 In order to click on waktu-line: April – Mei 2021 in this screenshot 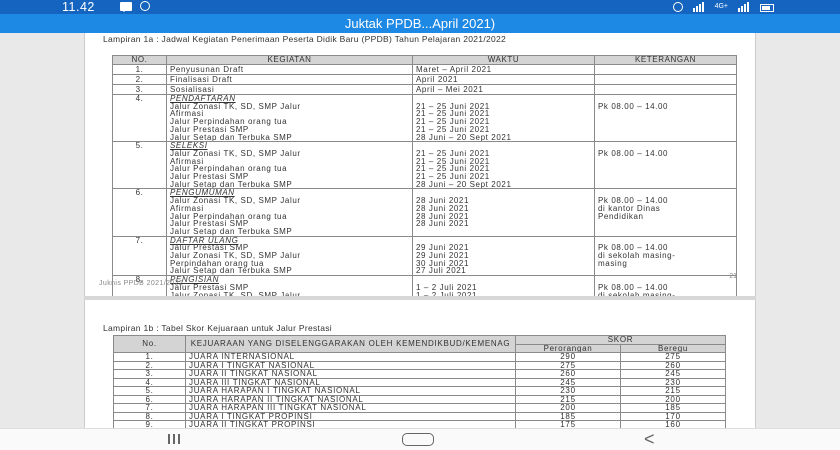, I will do `click(450, 89)`.